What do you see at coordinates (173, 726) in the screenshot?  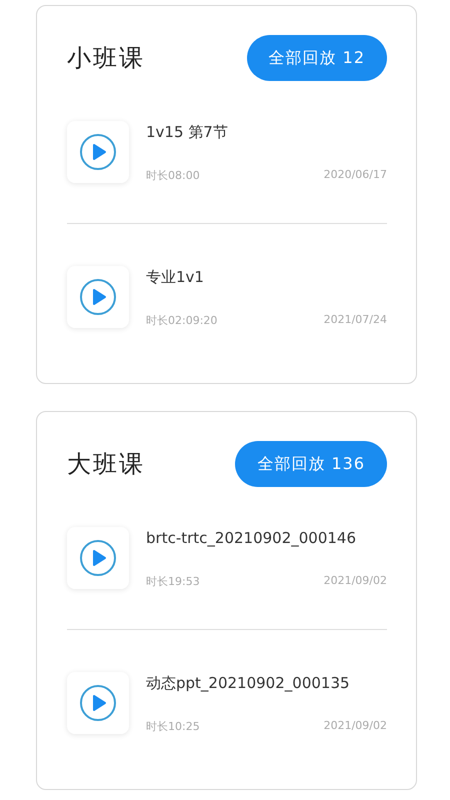 I see `video-duration: 时长10:25` at bounding box center [173, 726].